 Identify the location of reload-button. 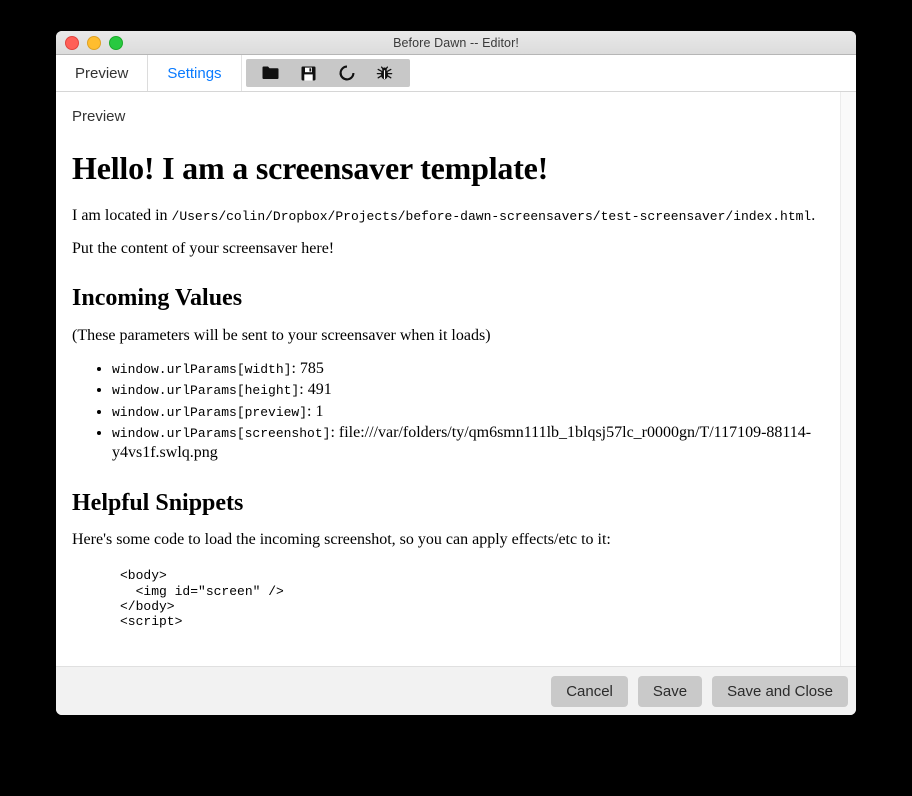
(347, 73).